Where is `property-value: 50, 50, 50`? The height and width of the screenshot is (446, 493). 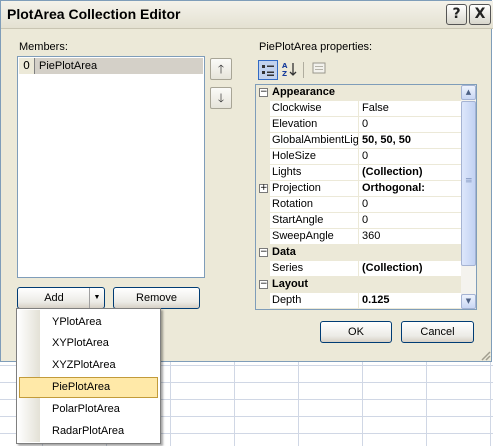 property-value: 50, 50, 50 is located at coordinates (411, 141).